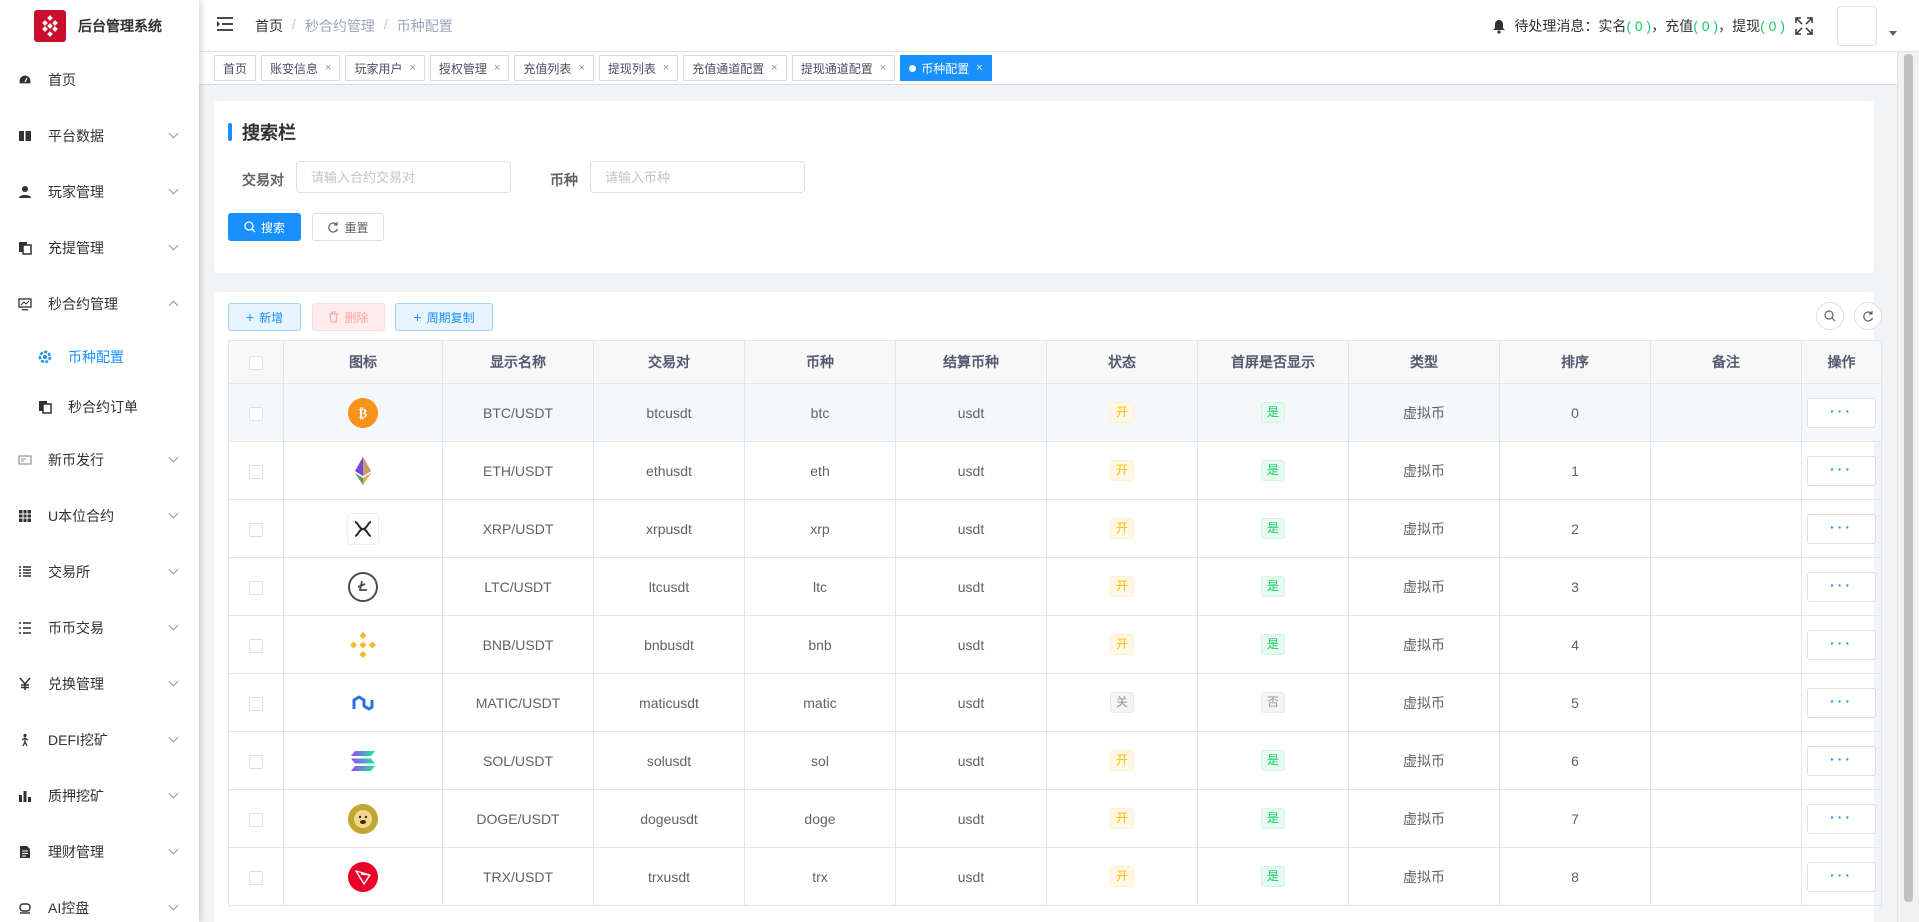 The height and width of the screenshot is (922, 1919). Describe the element at coordinates (518, 362) in the screenshot. I see `column-header: 显示名称` at that location.